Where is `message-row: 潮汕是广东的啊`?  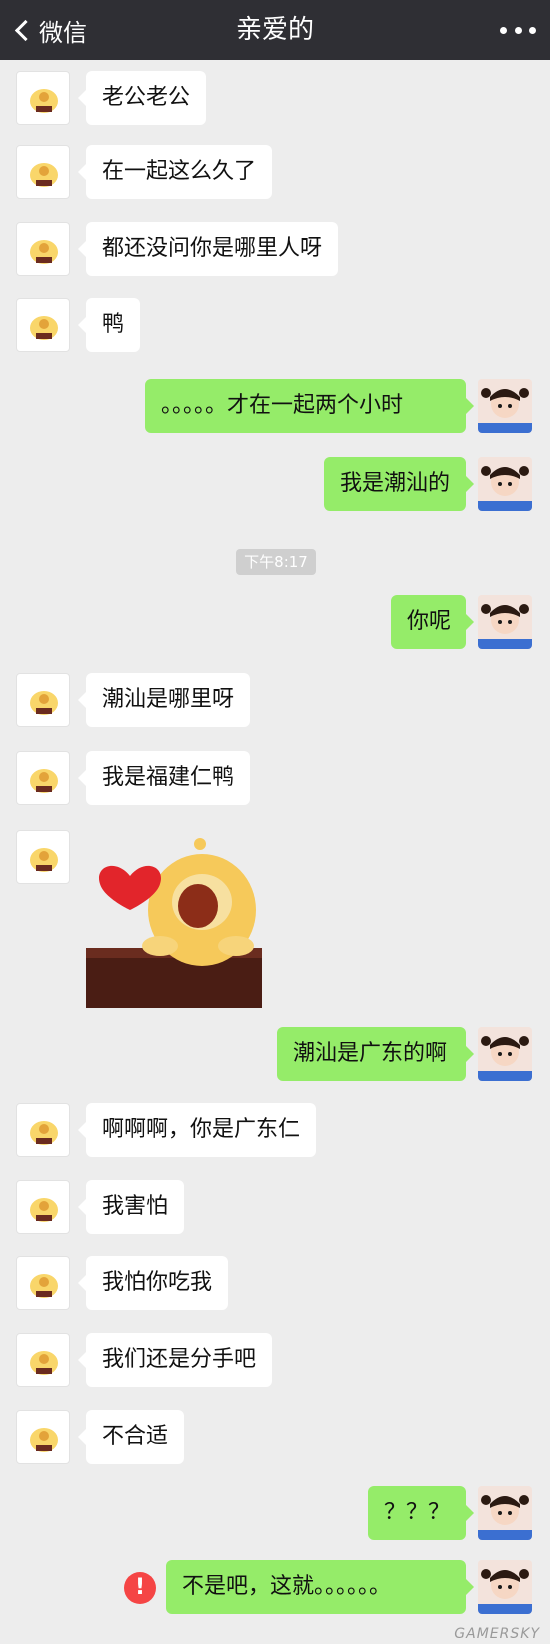 message-row: 潮汕是广东的啊 is located at coordinates (275, 1055).